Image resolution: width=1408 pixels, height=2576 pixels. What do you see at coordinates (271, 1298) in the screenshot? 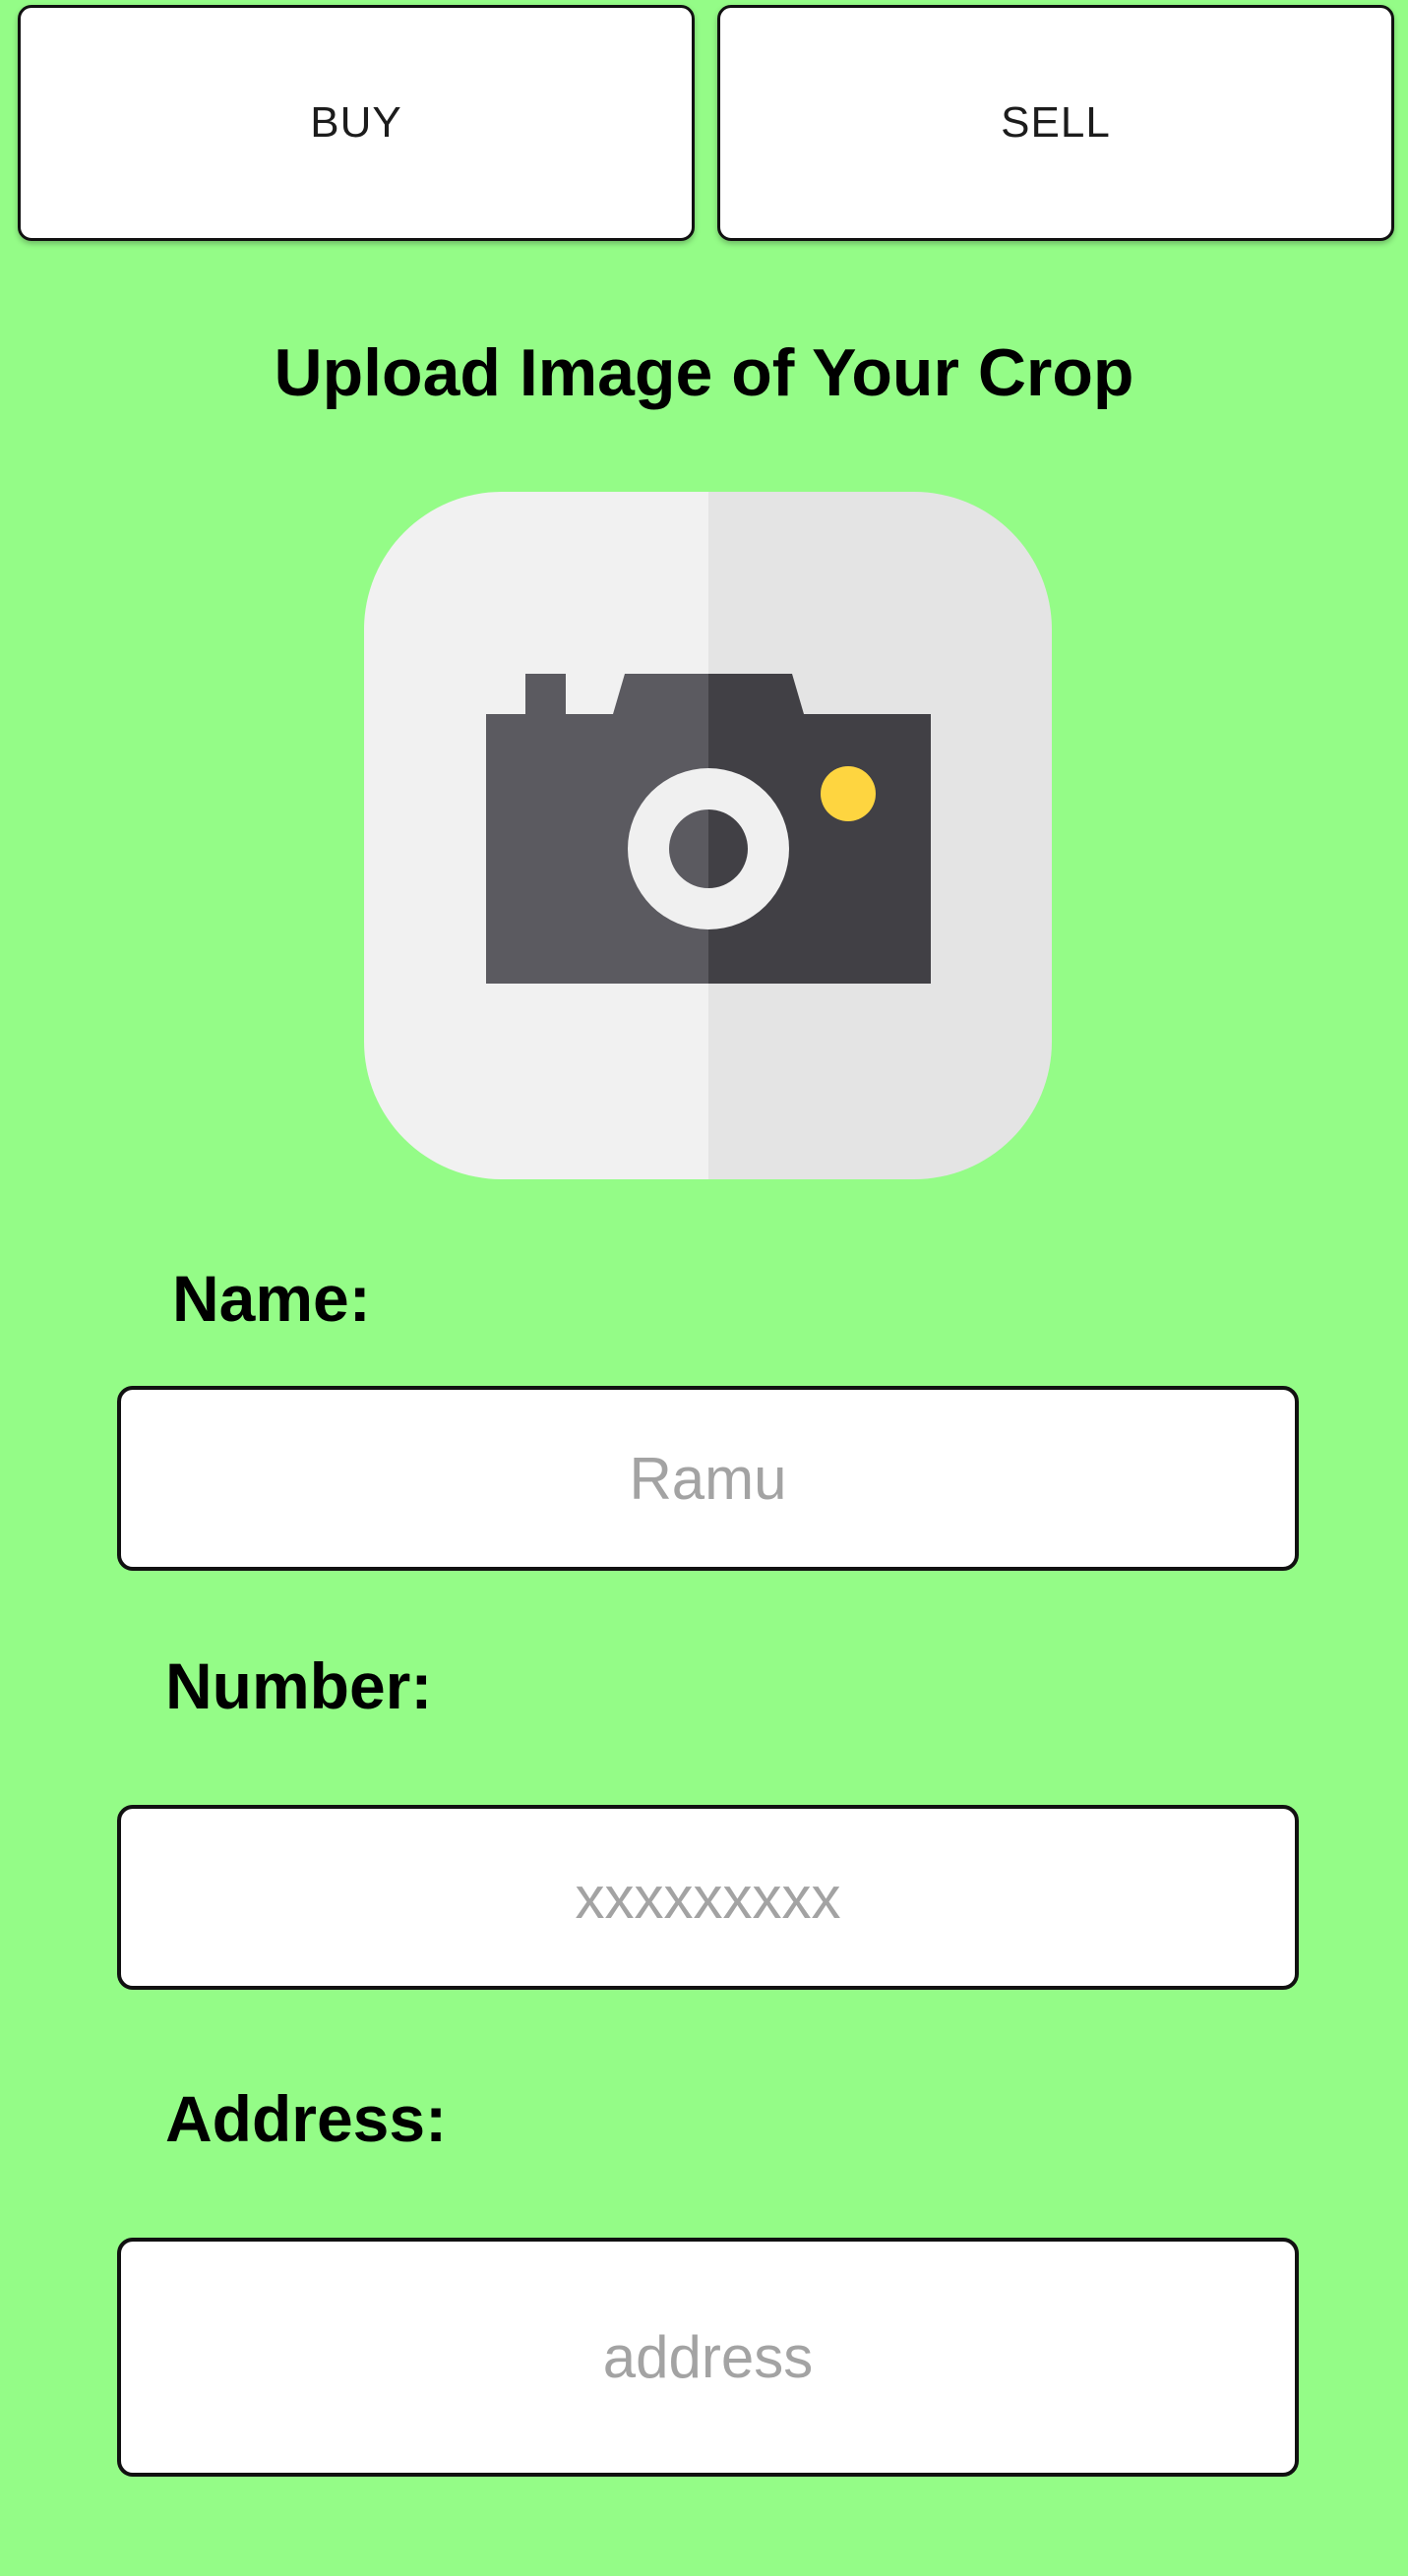
I see `name-label: Name:` at bounding box center [271, 1298].